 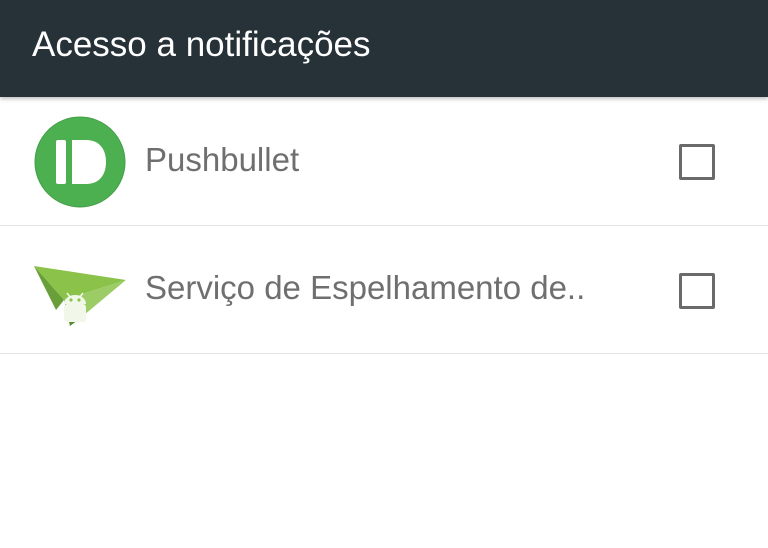 What do you see at coordinates (697, 162) in the screenshot?
I see `pushbullet-checkbox` at bounding box center [697, 162].